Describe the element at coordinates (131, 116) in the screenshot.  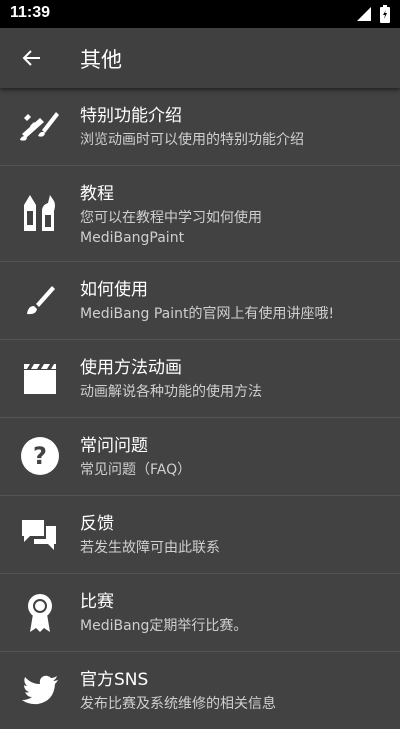
I see `item-title: 特别功能介绍` at that location.